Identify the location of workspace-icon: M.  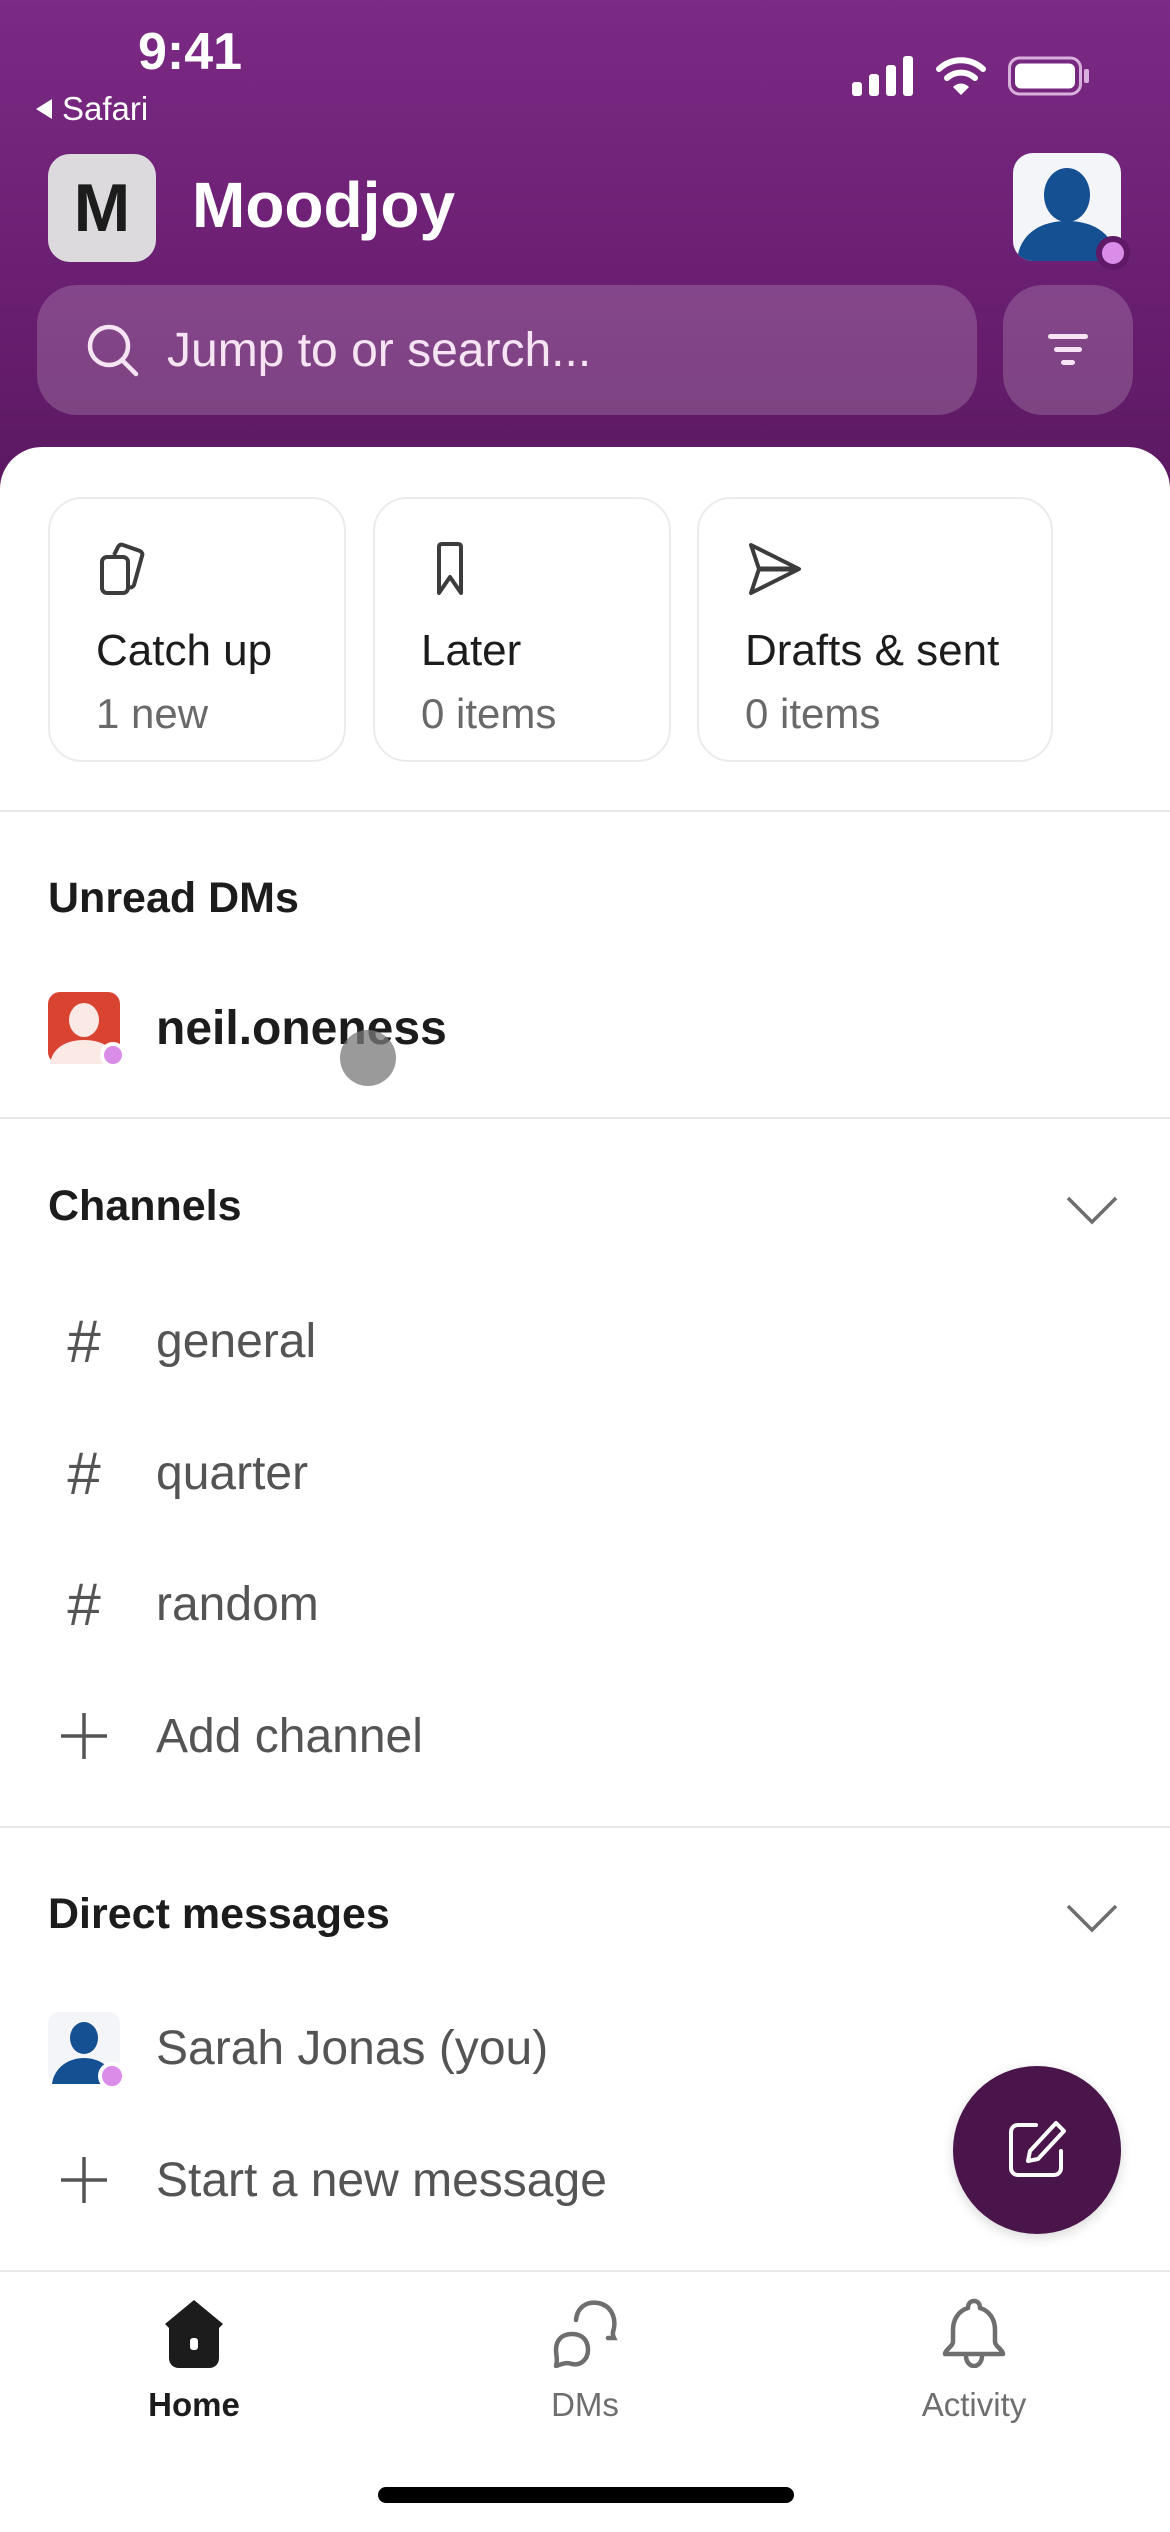
(102, 208).